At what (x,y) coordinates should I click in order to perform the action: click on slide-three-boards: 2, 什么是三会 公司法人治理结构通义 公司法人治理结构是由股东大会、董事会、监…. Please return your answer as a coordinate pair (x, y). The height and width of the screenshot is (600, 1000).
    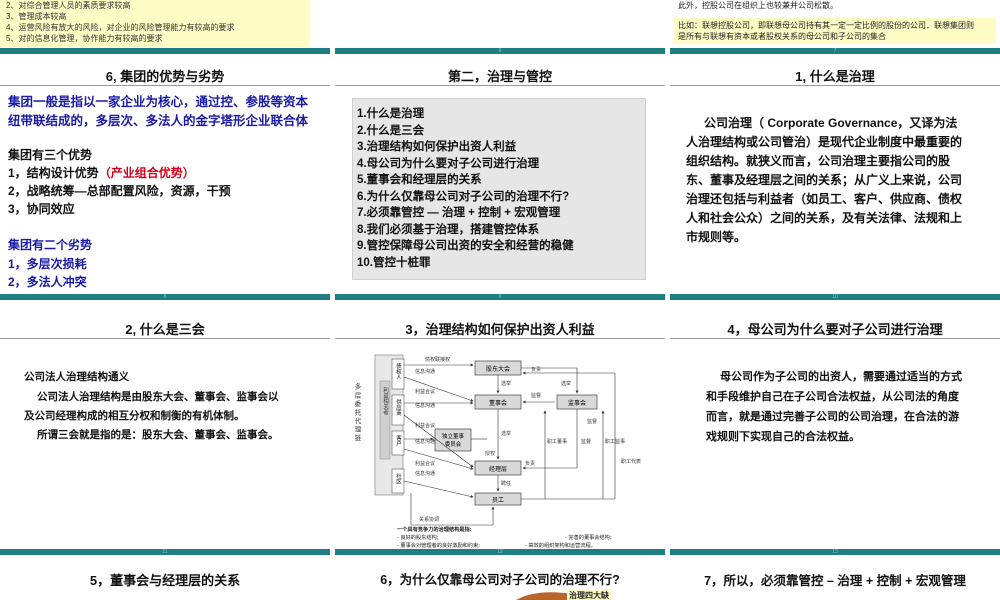
    Looking at the image, I should click on (165, 434).